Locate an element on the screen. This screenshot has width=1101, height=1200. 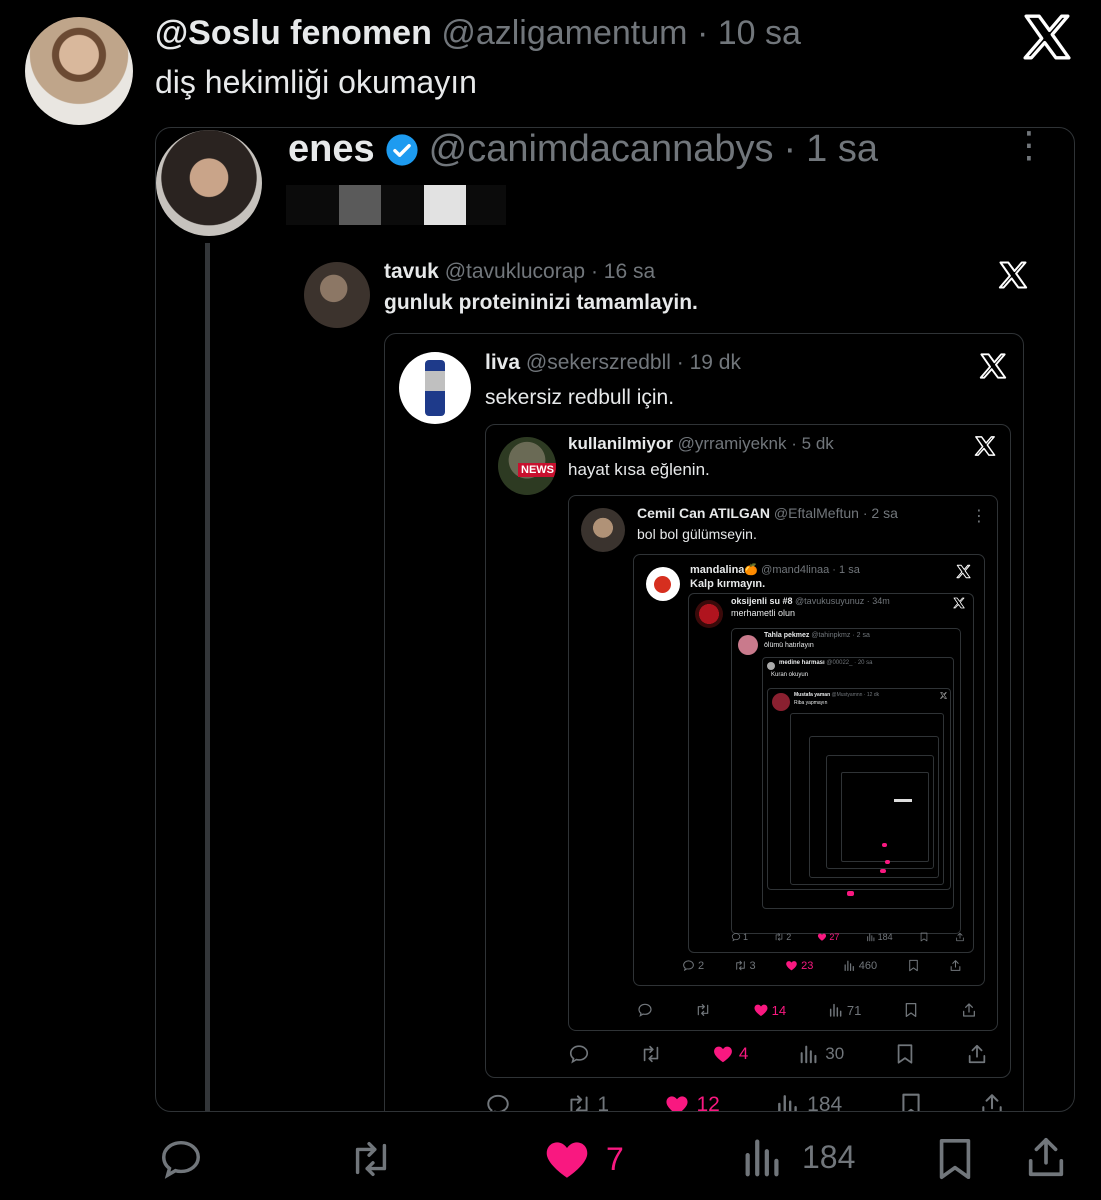
quoted-time: 1 sa is located at coordinates (842, 149).